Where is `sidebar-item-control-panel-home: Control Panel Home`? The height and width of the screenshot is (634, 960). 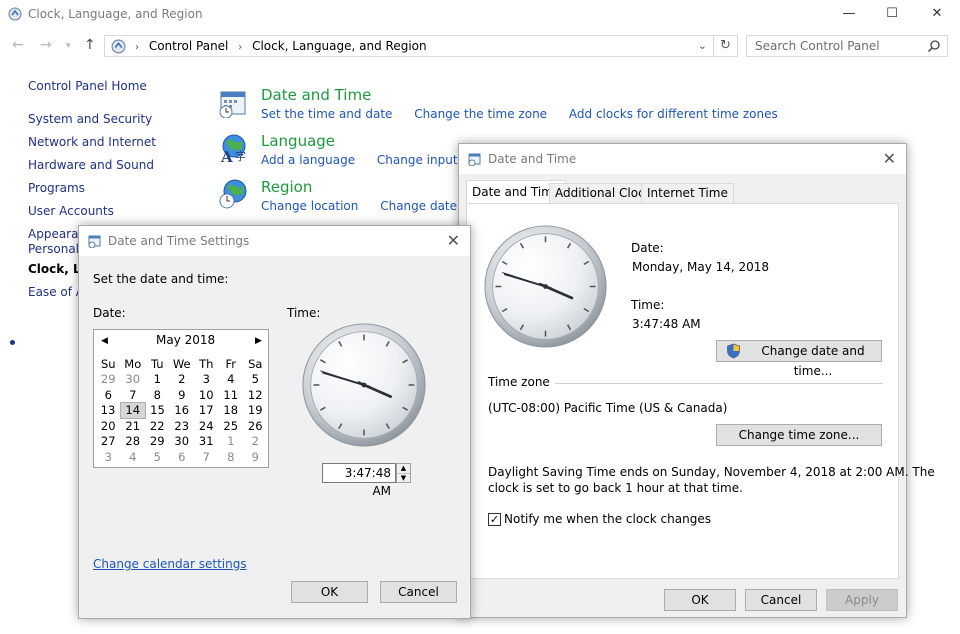
sidebar-item-control-panel-home: Control Panel Home is located at coordinates (87, 86).